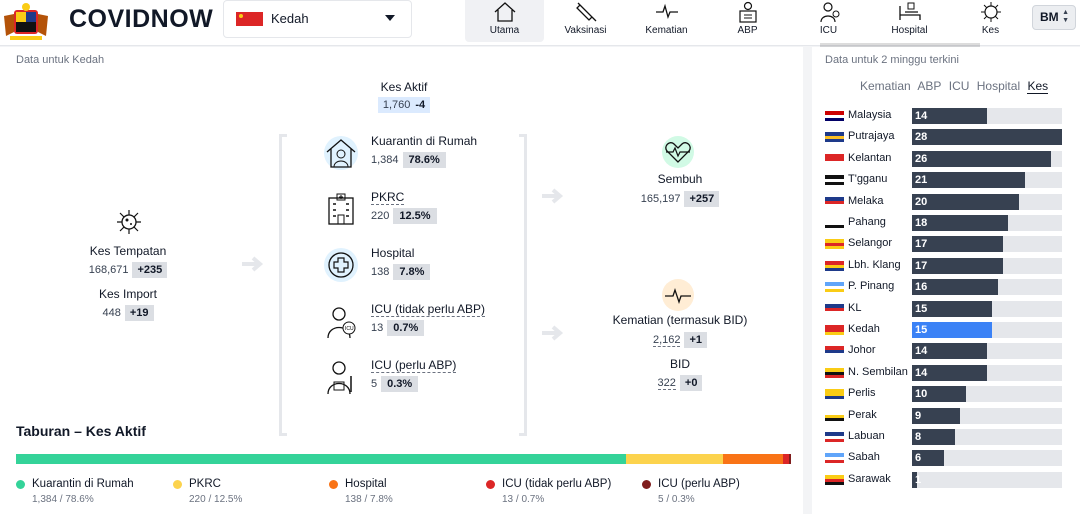 The image size is (1080, 514). Describe the element at coordinates (946, 202) in the screenshot. I see `state-row: Melaka 20` at that location.